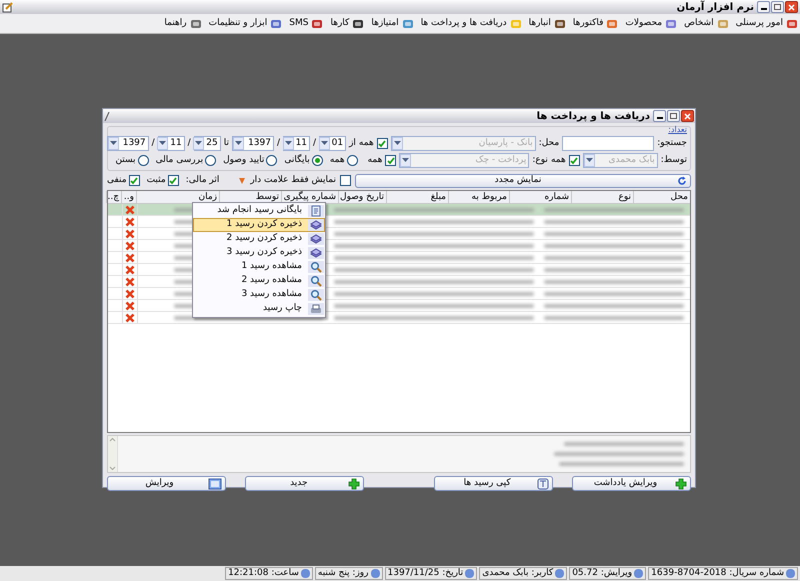  Describe the element at coordinates (156, 180) in the screenshot. I see `checkbox-label: مثبت` at that location.